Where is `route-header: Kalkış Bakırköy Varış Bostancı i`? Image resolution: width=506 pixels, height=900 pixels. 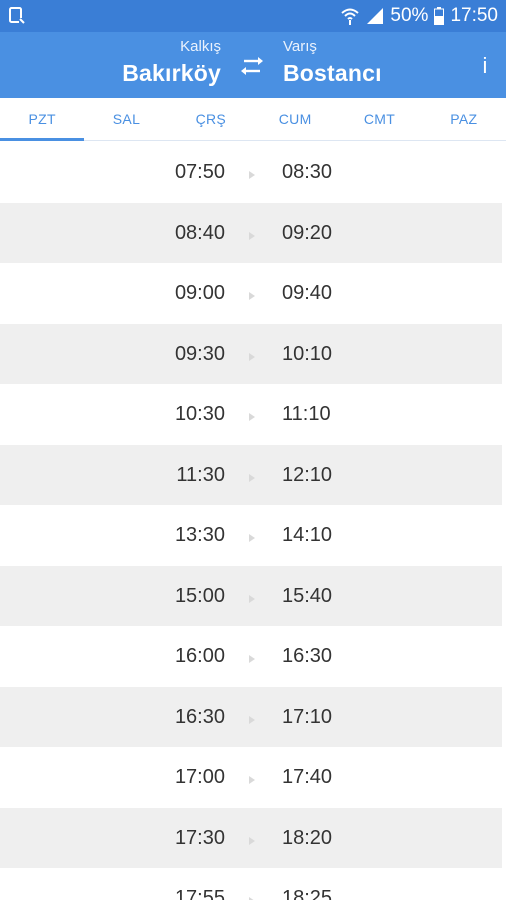 route-header: Kalkış Bakırköy Varış Bostancı i is located at coordinates (253, 65).